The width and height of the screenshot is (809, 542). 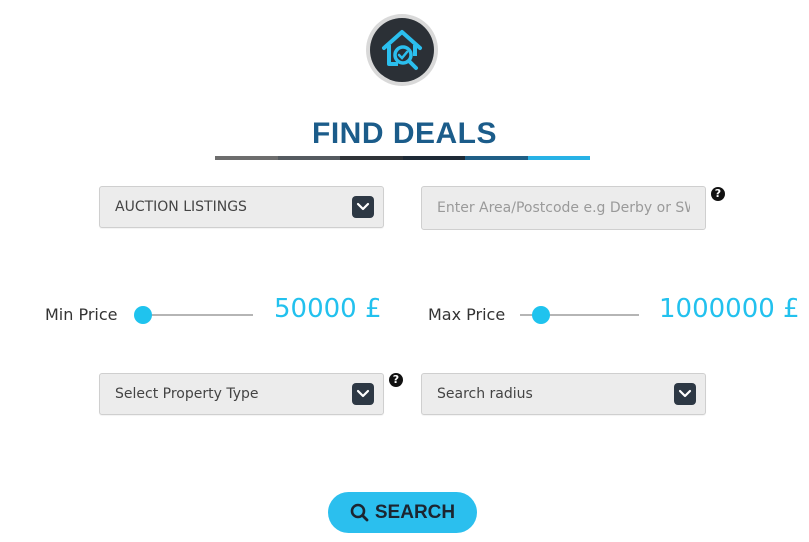 What do you see at coordinates (404, 133) in the screenshot?
I see `page-title: FIND DEALS` at bounding box center [404, 133].